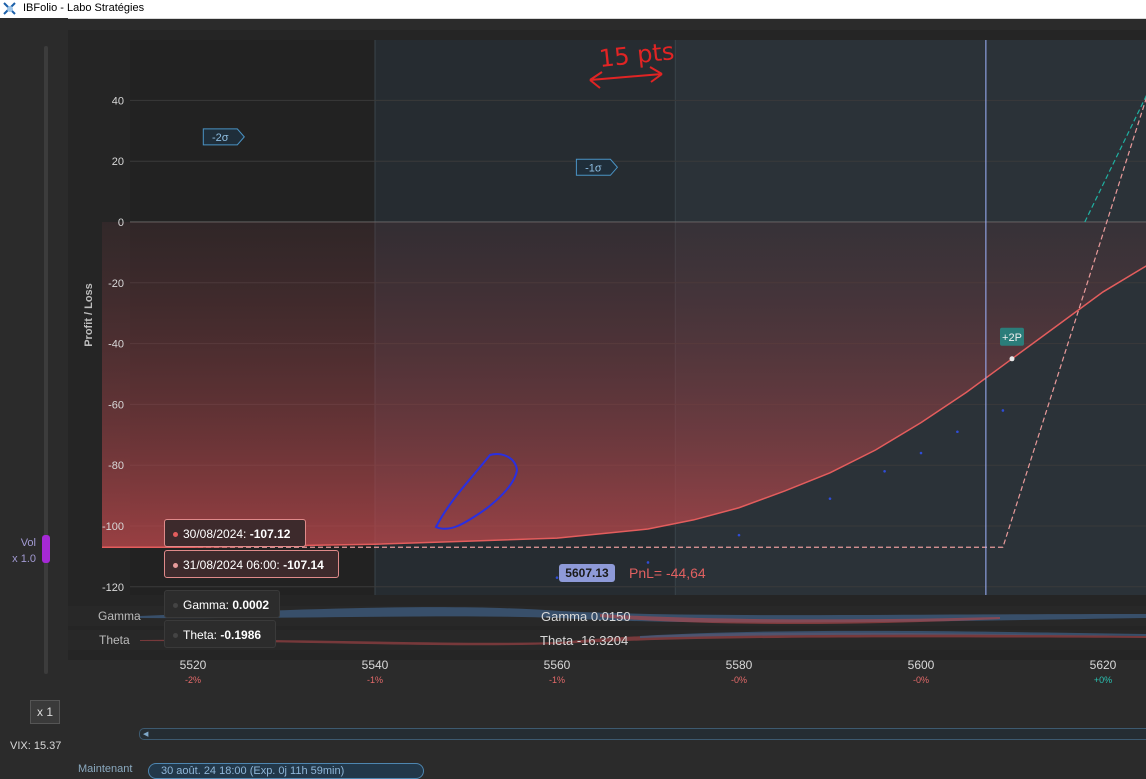 This screenshot has width=1146, height=779. What do you see at coordinates (251, 605) in the screenshot?
I see `gamma-tip-value: 0.0002` at bounding box center [251, 605].